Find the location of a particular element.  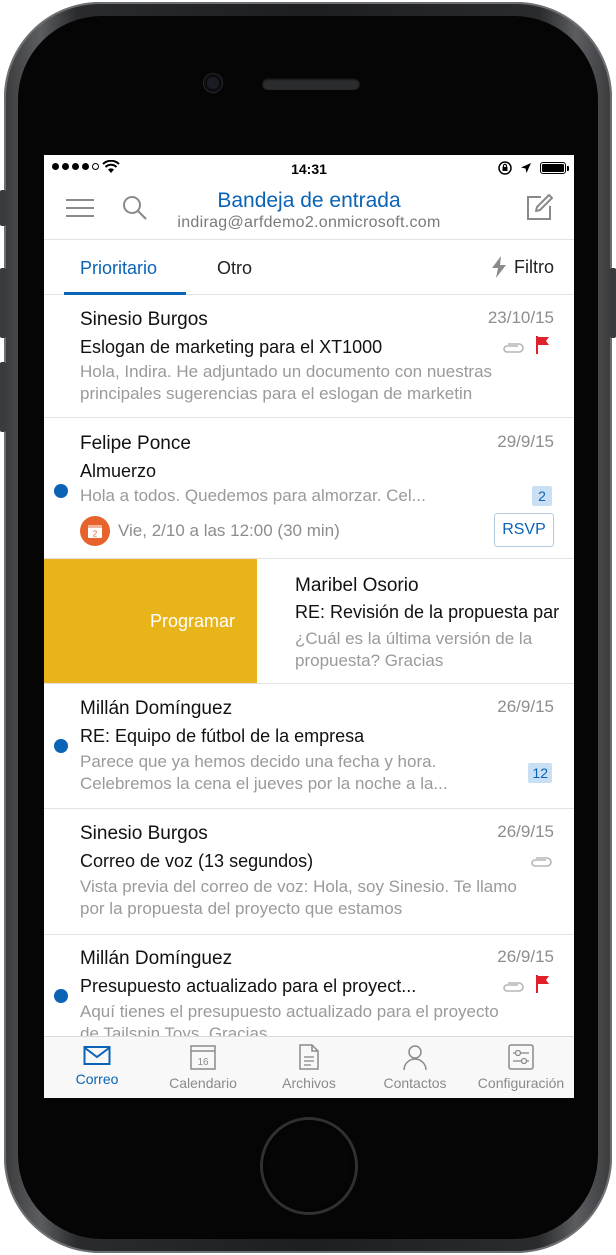

tab-focused: Prioritario is located at coordinates (118, 268).